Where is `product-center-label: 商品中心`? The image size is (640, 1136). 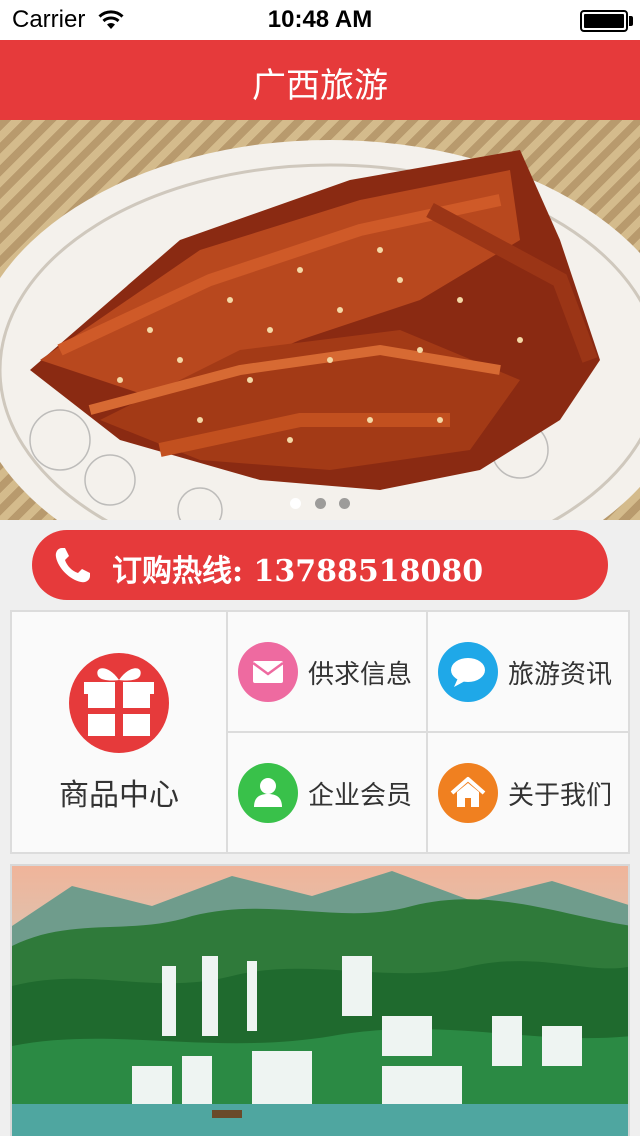
product-center-label: 商品中心 is located at coordinates (119, 795).